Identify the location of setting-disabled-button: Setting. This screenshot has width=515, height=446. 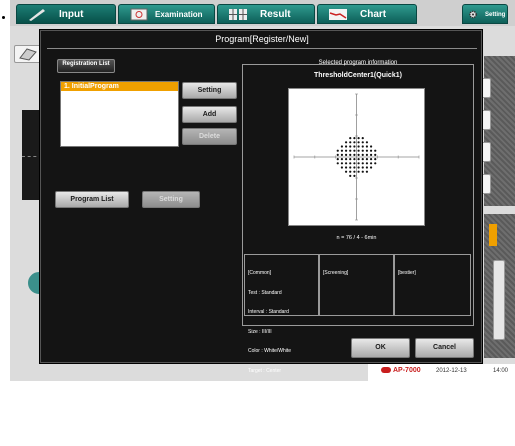
(171, 199).